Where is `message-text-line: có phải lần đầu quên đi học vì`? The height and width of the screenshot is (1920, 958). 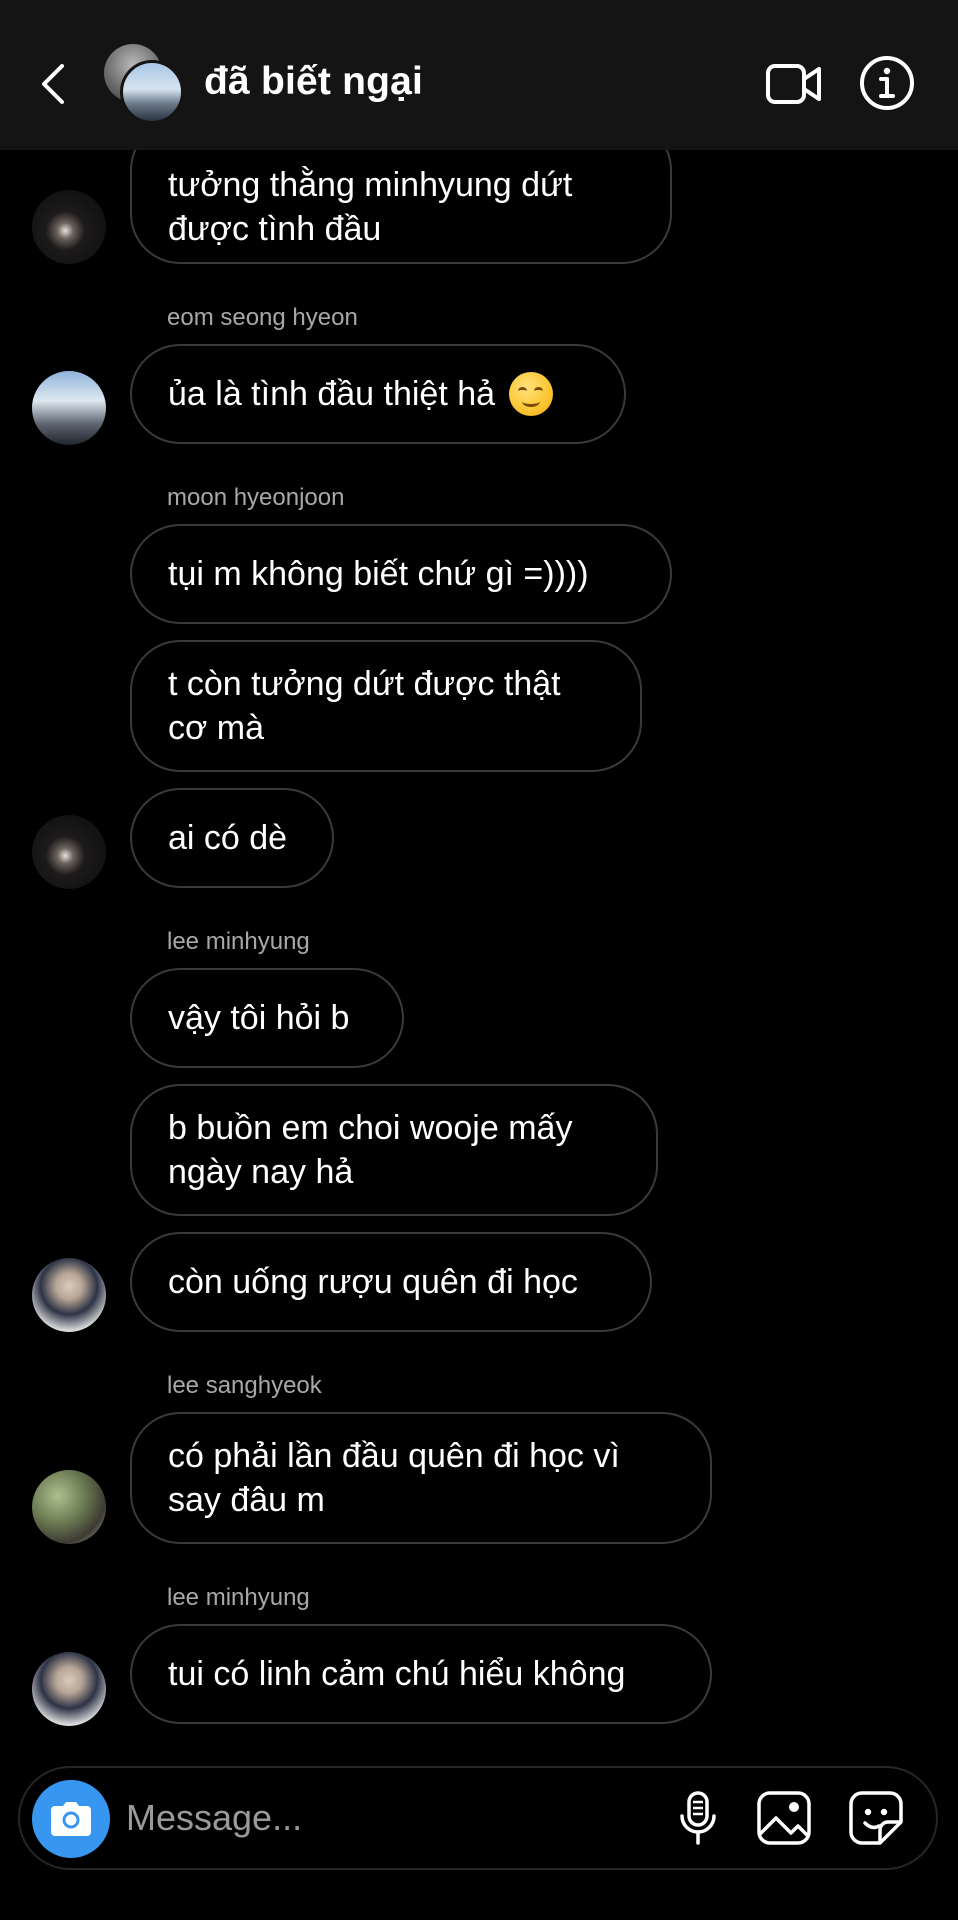
message-text-line: có phải lần đầu quên đi học vì is located at coordinates (394, 1456).